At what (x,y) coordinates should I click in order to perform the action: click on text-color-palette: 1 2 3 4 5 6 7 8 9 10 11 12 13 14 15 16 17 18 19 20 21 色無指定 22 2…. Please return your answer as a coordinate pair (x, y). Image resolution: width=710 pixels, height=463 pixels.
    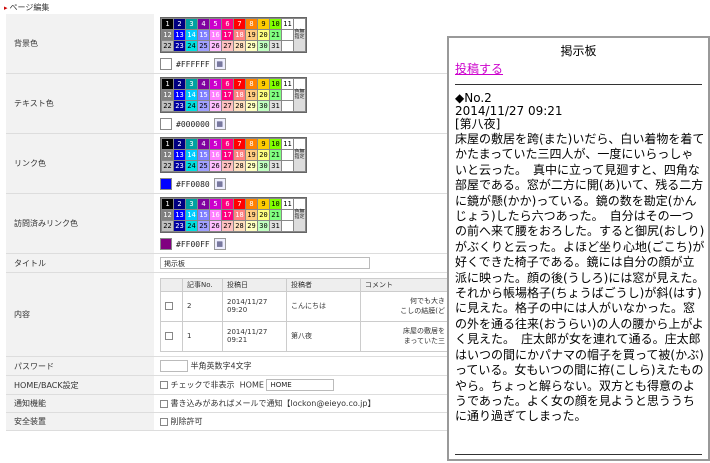
    Looking at the image, I should click on (233, 95).